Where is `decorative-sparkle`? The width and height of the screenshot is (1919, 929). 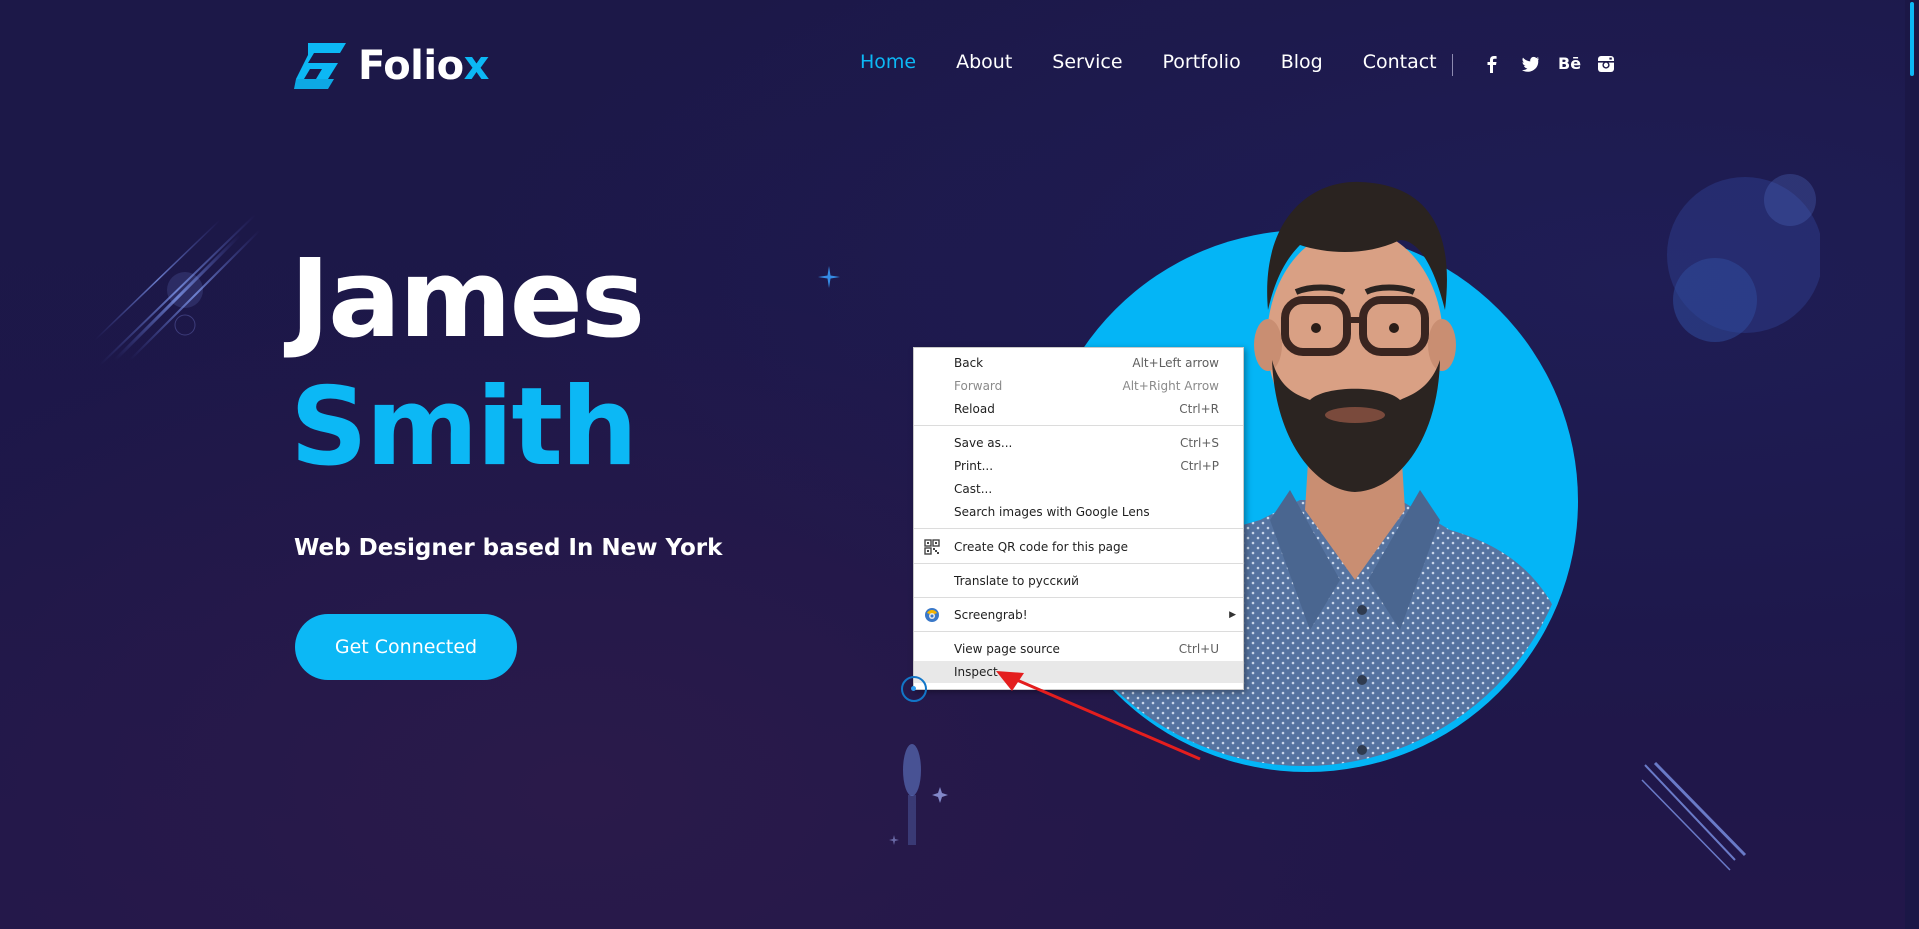 decorative-sparkle is located at coordinates (829, 277).